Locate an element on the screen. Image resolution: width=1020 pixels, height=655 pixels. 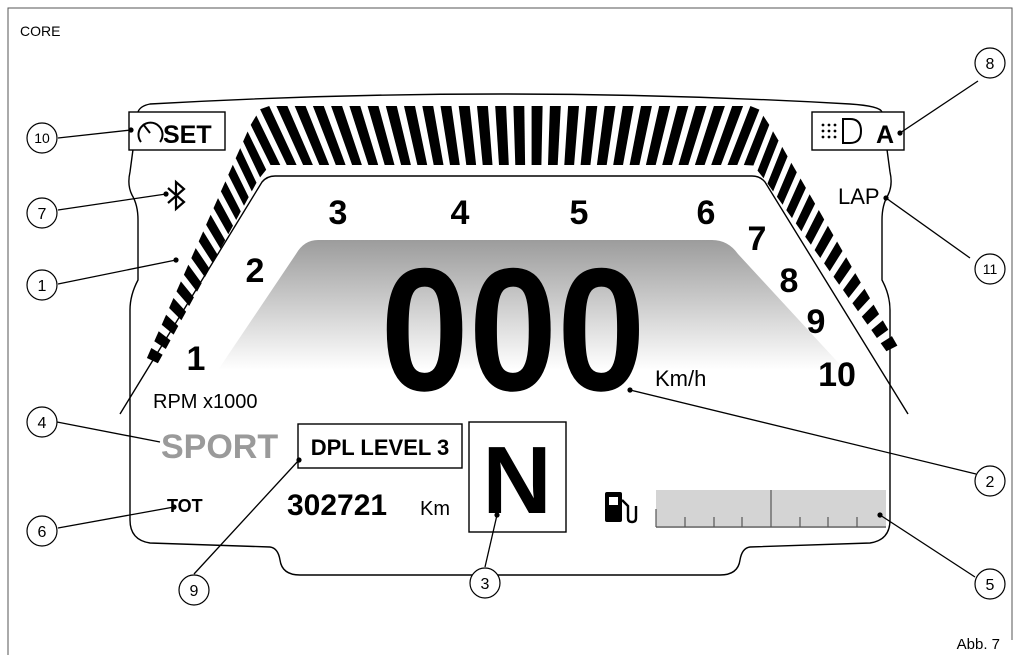
odometer-value: 302721 is located at coordinates (337, 505).